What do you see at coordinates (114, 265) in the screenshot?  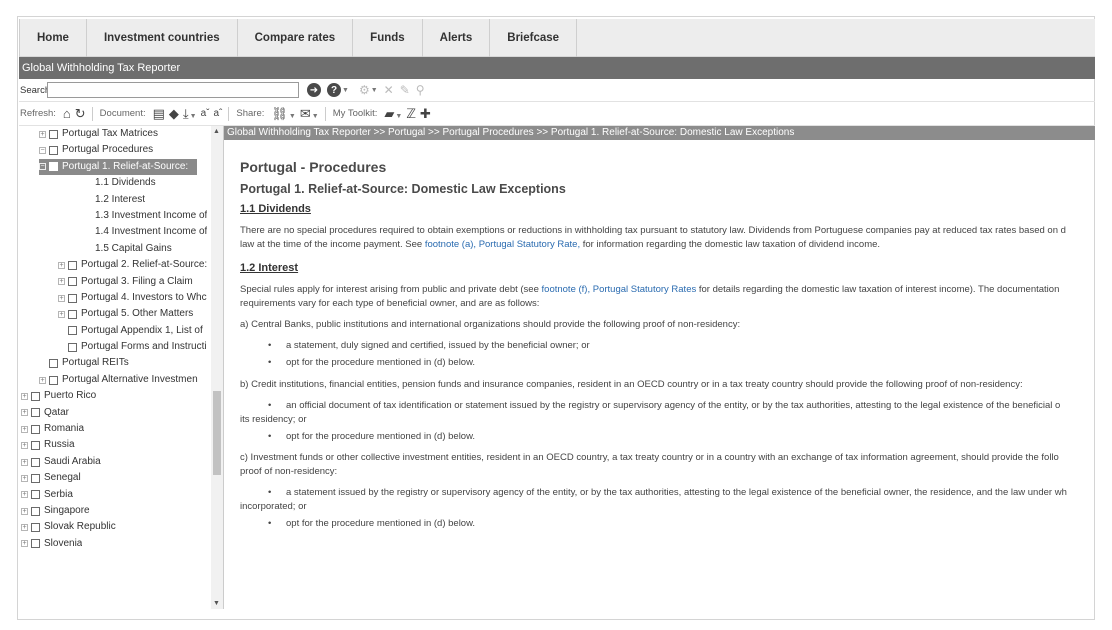 I see `tree-node: + Portugal 2. Relief-at-Source:` at bounding box center [114, 265].